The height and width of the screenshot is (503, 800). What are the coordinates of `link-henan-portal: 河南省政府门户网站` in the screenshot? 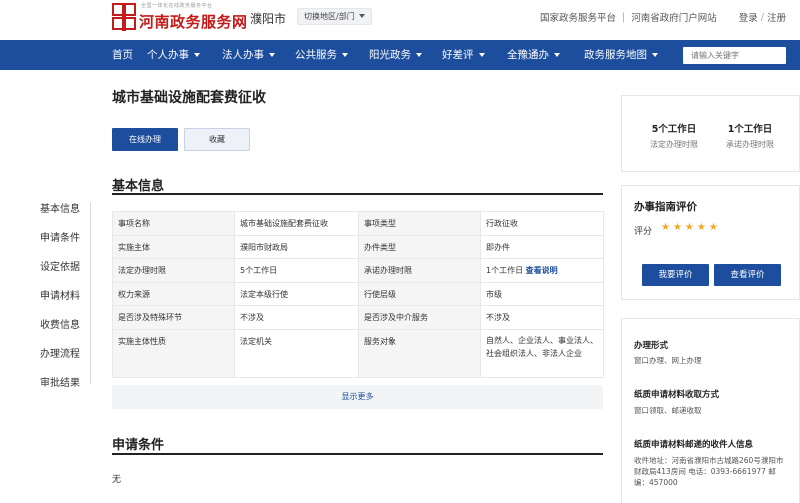 It's located at (674, 17).